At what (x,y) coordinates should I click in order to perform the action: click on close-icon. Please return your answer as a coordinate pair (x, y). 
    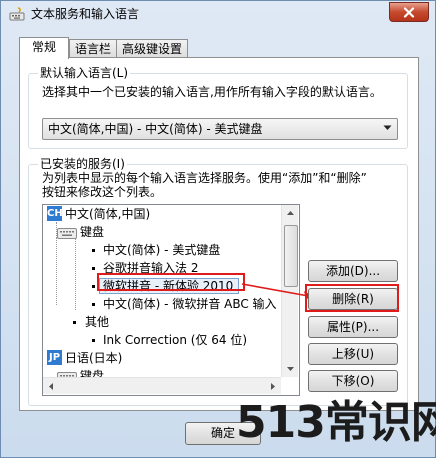
    Looking at the image, I should click on (409, 12).